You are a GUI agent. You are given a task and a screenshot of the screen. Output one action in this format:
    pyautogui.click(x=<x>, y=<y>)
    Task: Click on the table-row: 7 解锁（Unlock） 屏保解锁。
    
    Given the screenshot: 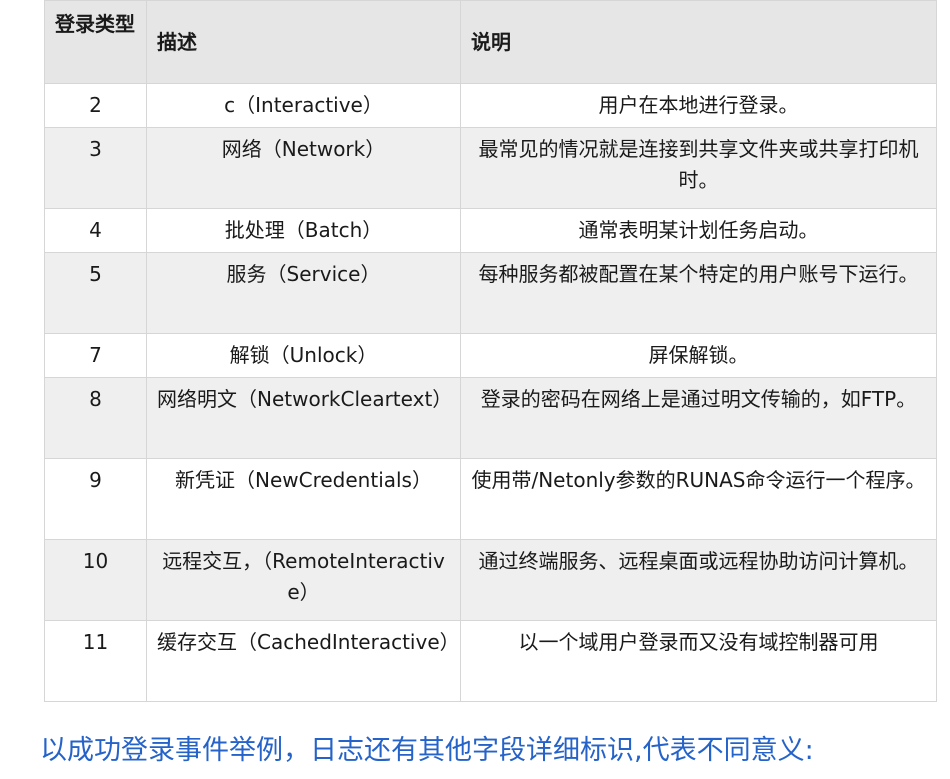 What is the action you would take?
    pyautogui.click(x=490, y=355)
    